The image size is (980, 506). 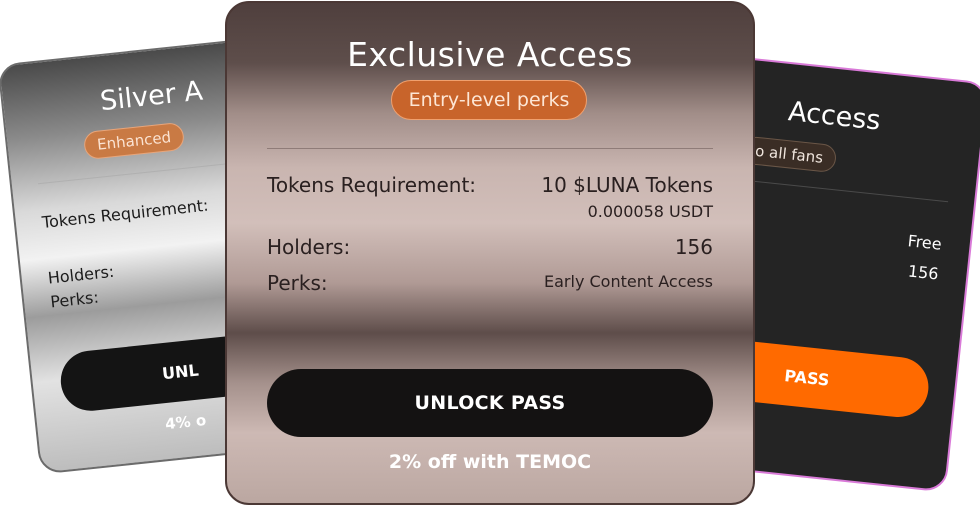 I want to click on perks-value: Early Content Access, so click(x=628, y=281).